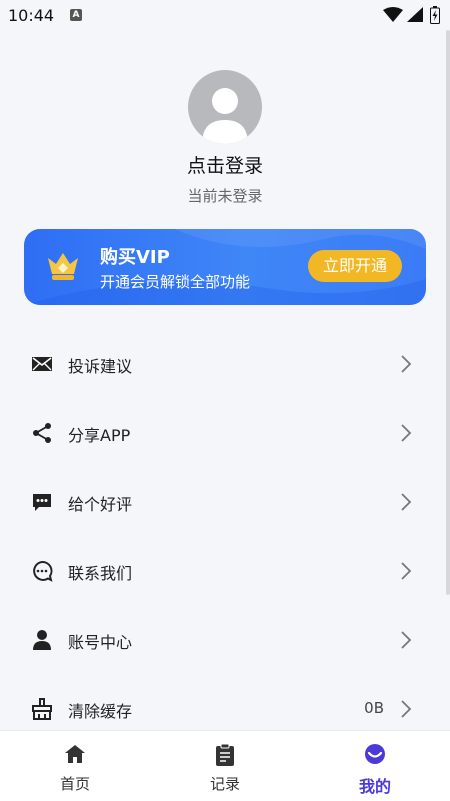  Describe the element at coordinates (225, 16) in the screenshot. I see `status-bar: 10:44 A` at that location.